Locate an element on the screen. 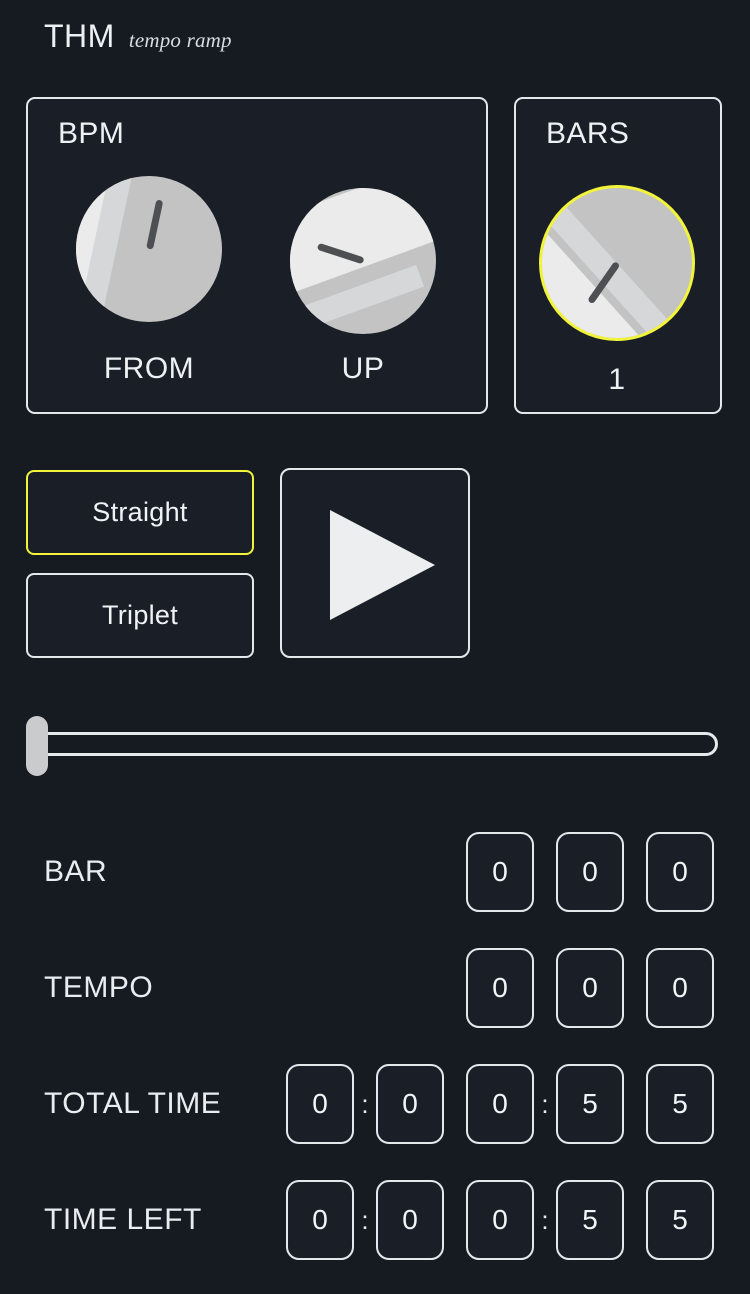 The image size is (750, 1294). mode-button-straight: Straight is located at coordinates (140, 512).